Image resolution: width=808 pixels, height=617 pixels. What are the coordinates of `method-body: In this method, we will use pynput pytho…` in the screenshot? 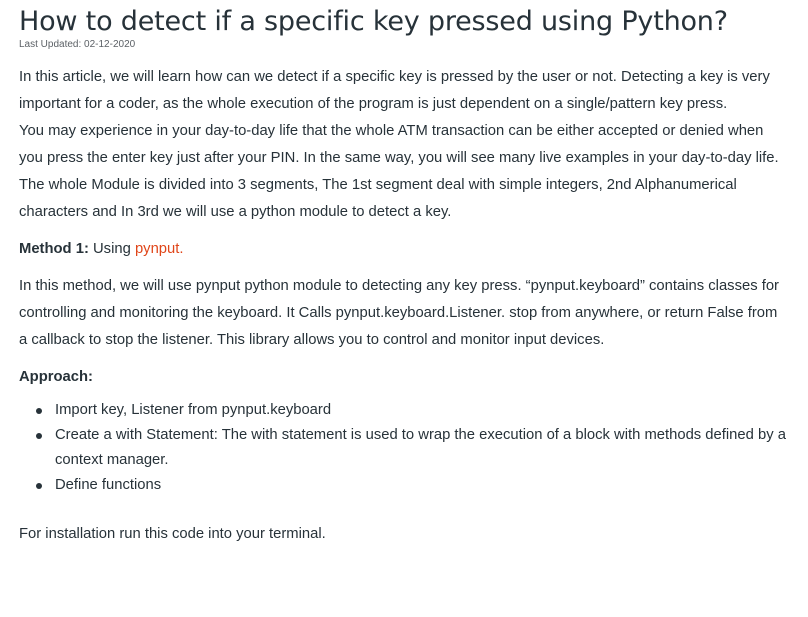 It's located at (399, 313).